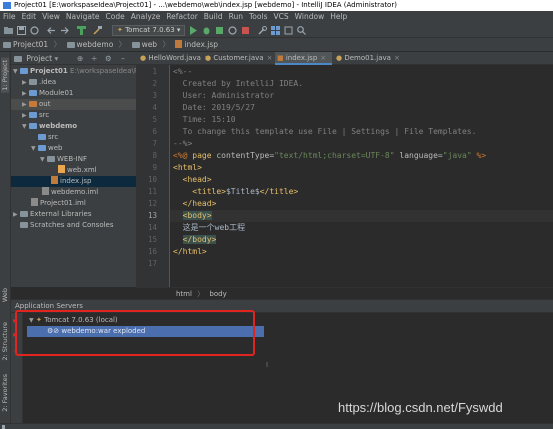  What do you see at coordinates (154, 131) in the screenshot?
I see `line-number: 6` at bounding box center [154, 131].